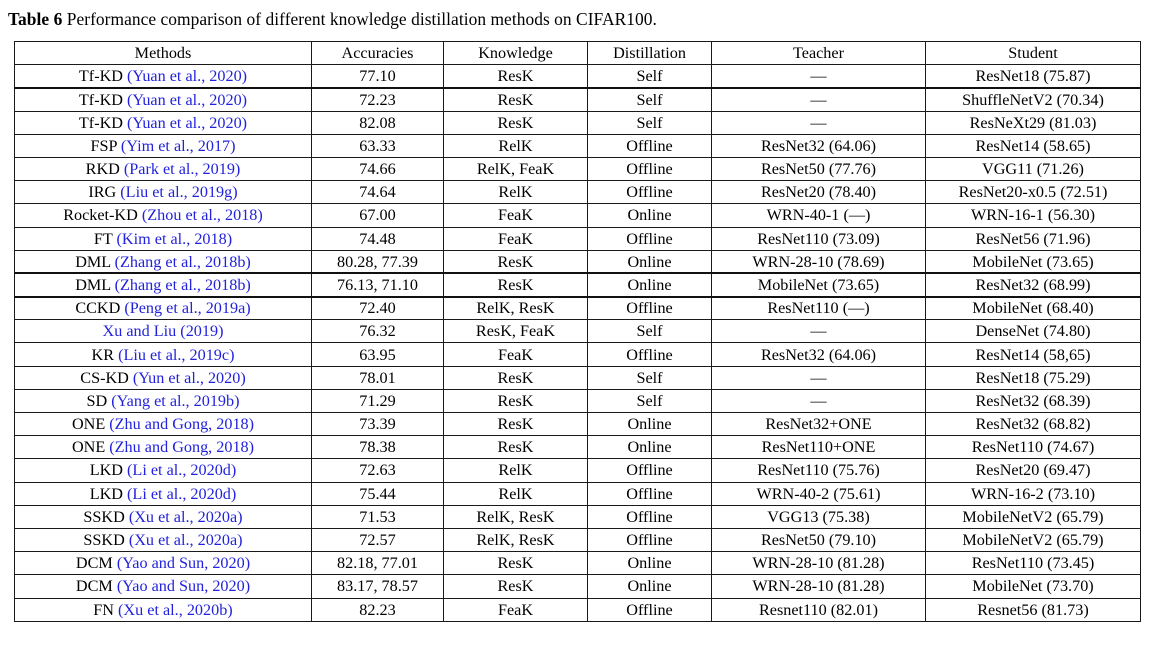 The height and width of the screenshot is (648, 1153). I want to click on cell-teacher: MobileNet (73.65), so click(818, 285).